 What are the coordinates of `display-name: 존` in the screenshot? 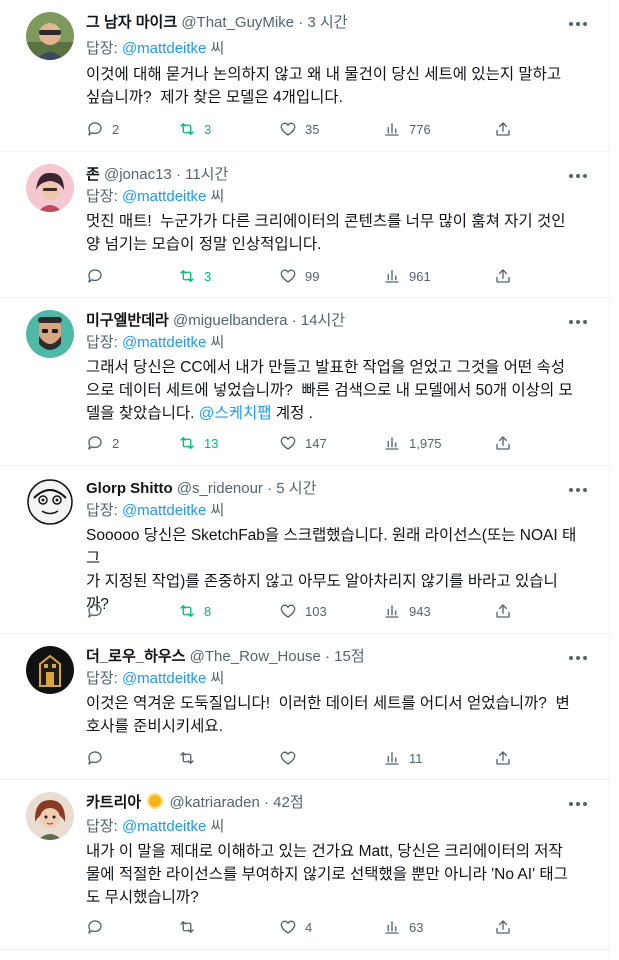 It's located at (93, 174).